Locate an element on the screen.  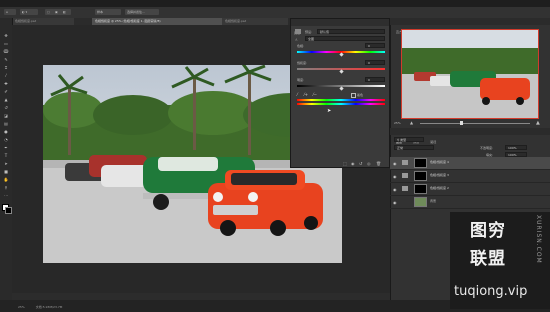
layer-name: 色相/饱和度 2 is located at coordinates (439, 188).